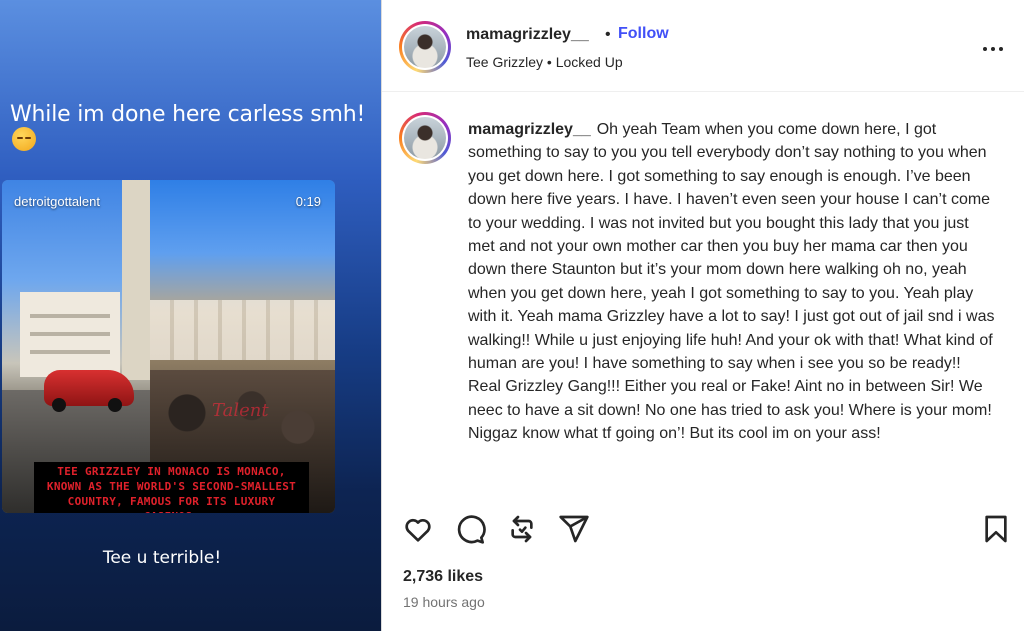 This screenshot has width=1024, height=631. I want to click on share-icon, so click(574, 529).